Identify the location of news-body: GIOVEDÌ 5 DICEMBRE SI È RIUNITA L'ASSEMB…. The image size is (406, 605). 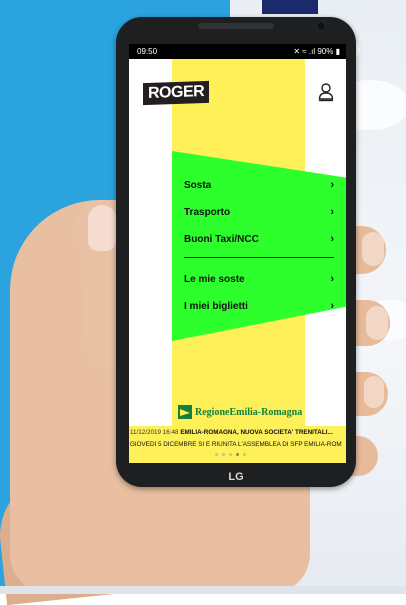
(236, 444).